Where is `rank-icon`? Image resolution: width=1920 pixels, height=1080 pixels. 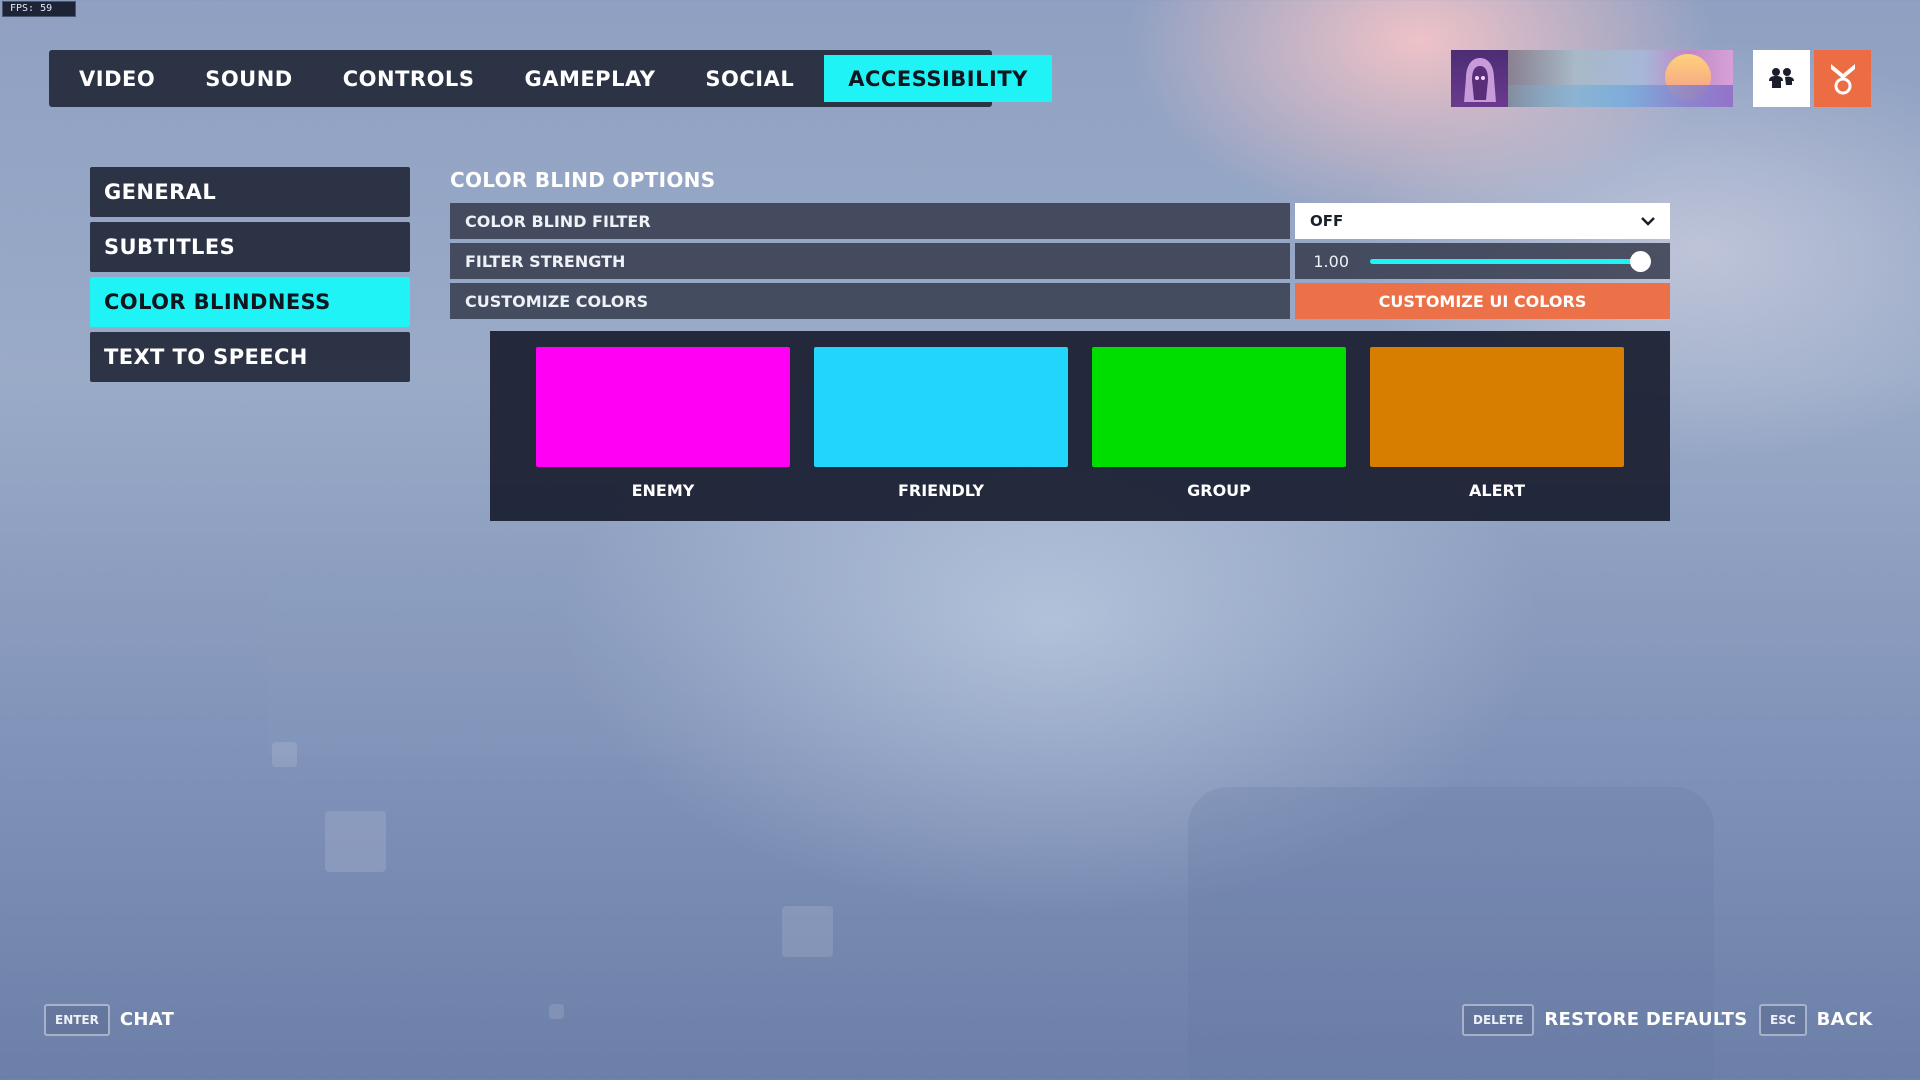
rank-icon is located at coordinates (1842, 78).